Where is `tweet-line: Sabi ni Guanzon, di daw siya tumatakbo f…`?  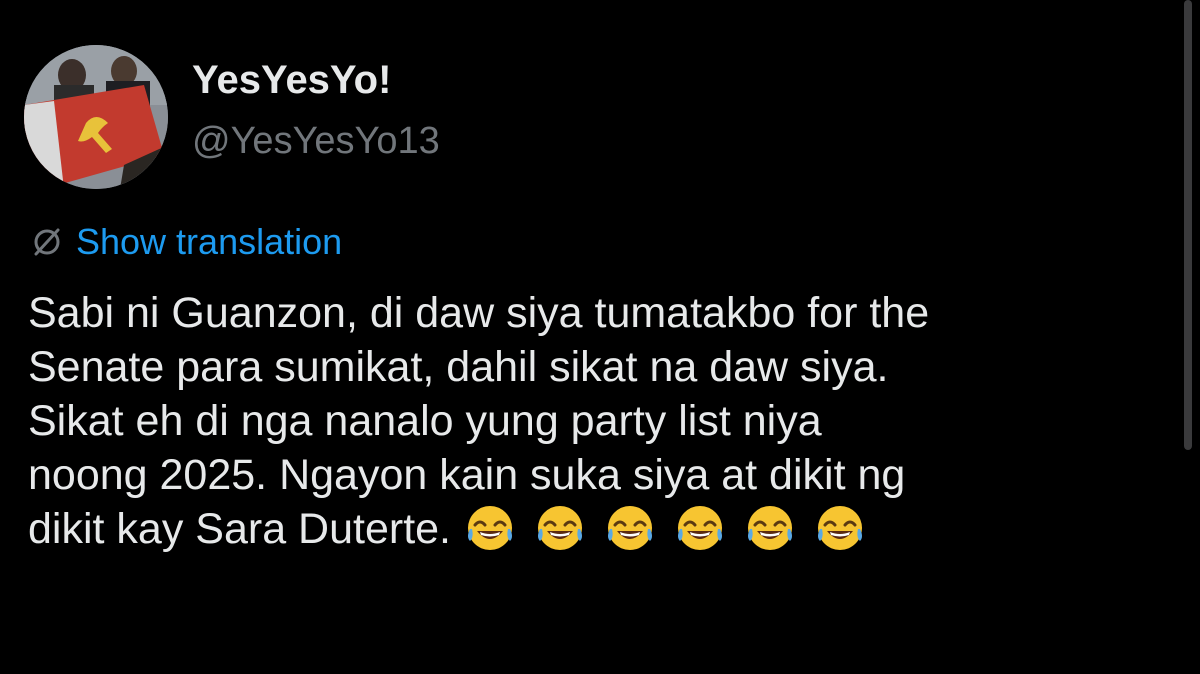
tweet-line: Sabi ni Guanzon, di daw siya tumatakbo f… is located at coordinates (479, 313).